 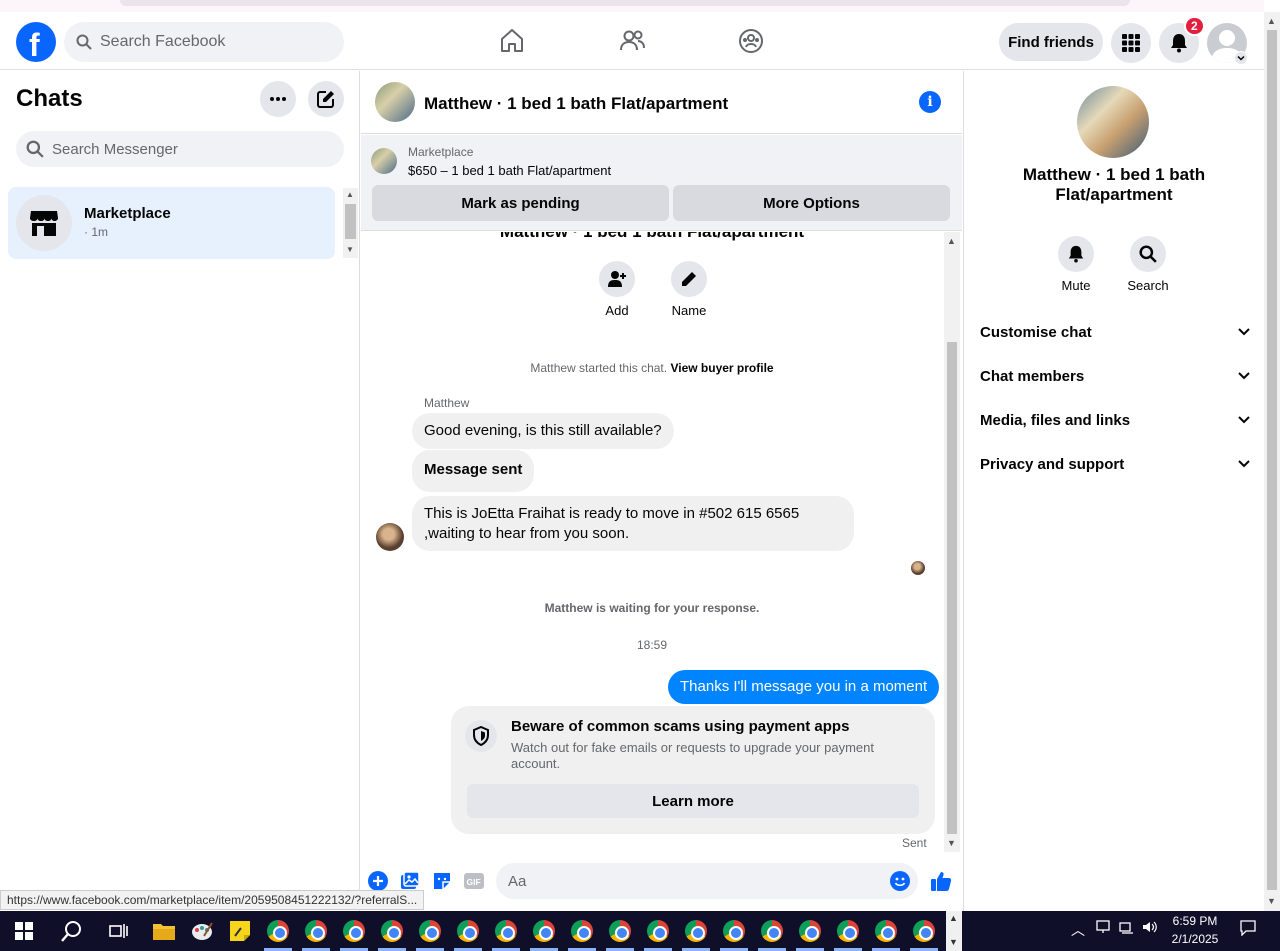 What do you see at coordinates (693, 801) in the screenshot?
I see `learn-more-button: Learn more` at bounding box center [693, 801].